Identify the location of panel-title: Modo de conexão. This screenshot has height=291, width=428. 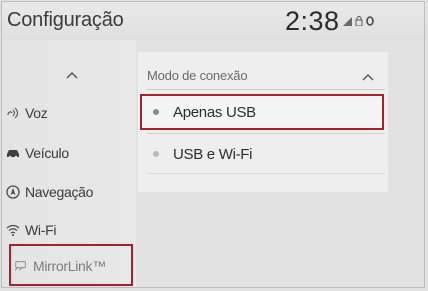
(197, 75).